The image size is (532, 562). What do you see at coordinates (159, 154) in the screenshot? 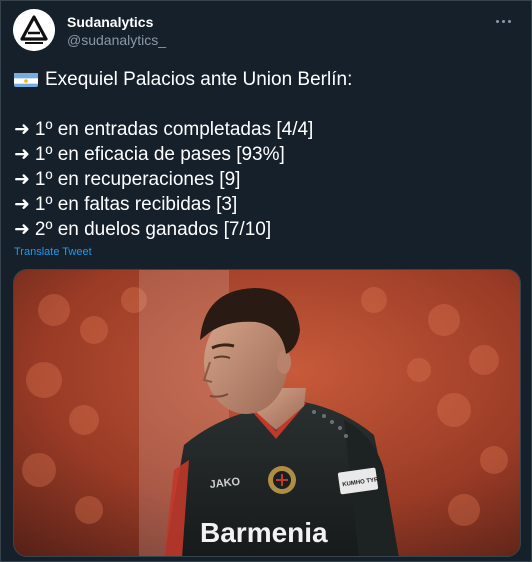
I see `stat-text: 1º en eficacia de pases [93%]` at bounding box center [159, 154].